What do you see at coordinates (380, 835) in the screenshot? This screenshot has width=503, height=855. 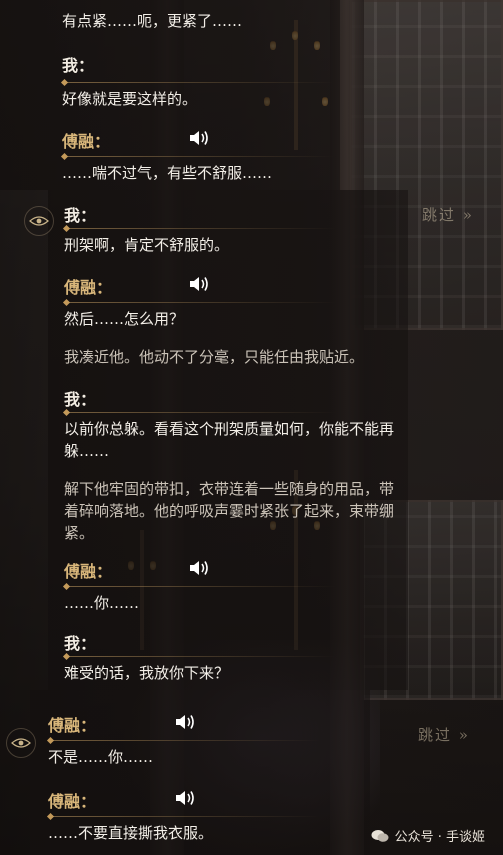 I see `wechat-icon` at bounding box center [380, 835].